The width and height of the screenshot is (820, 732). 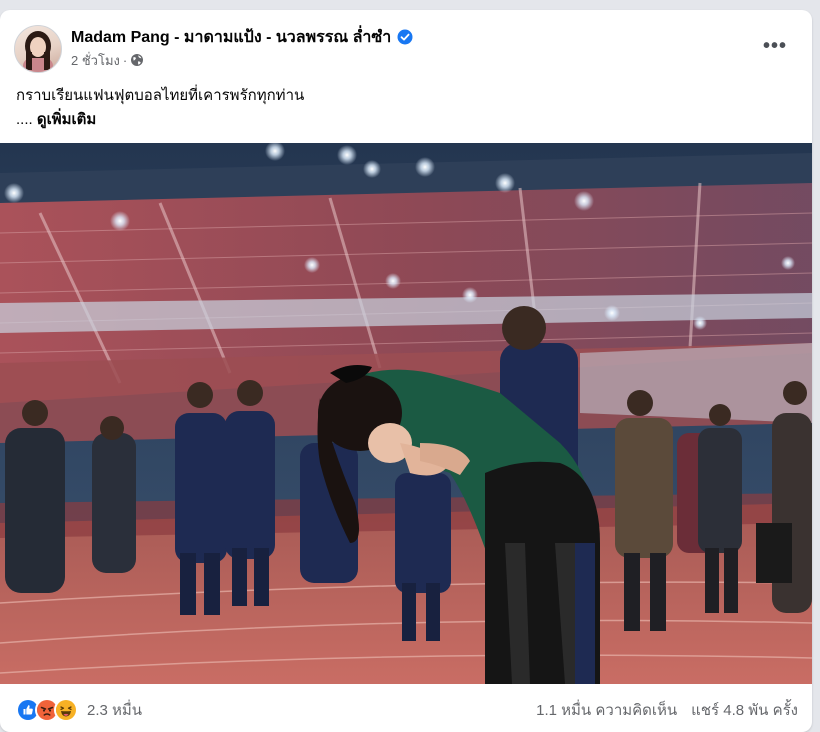 I want to click on author-name: Madam Pang - มาดามแป้ง - นวลพรรณ ล่ำซำ, so click(x=231, y=37).